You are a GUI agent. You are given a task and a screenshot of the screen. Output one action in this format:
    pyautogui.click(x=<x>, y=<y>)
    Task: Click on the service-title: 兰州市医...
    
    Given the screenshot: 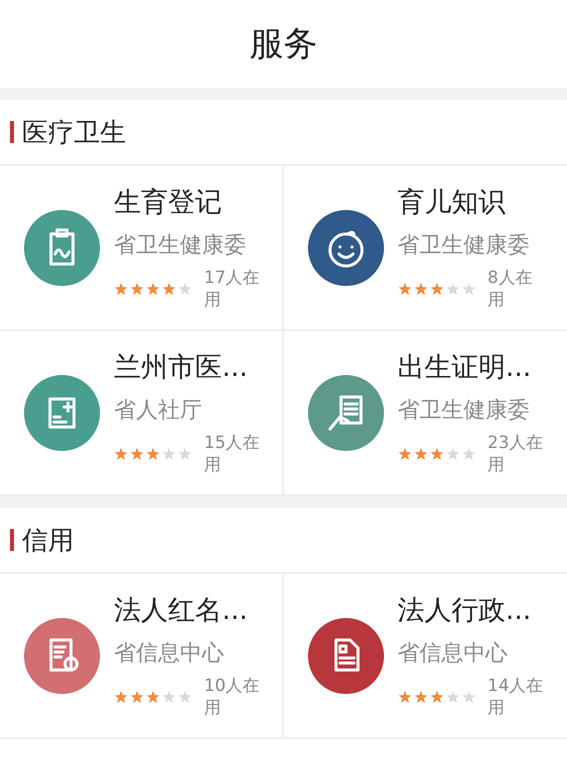 What is the action you would take?
    pyautogui.click(x=181, y=367)
    